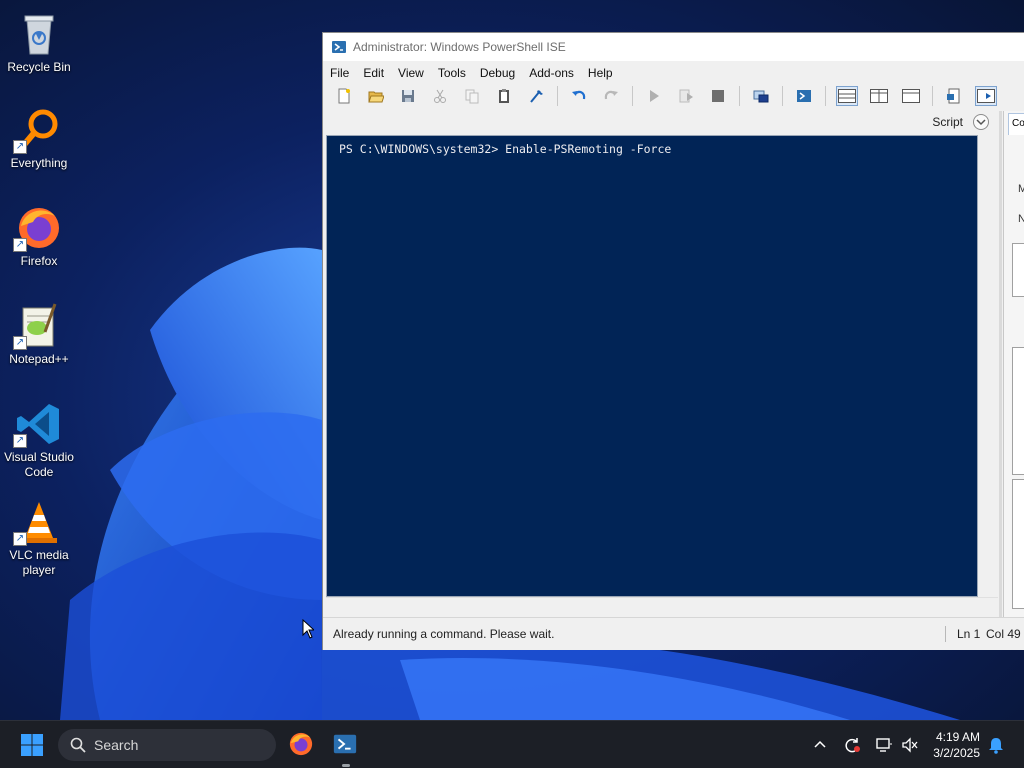 The width and height of the screenshot is (1024, 768). Describe the element at coordinates (988, 366) in the screenshot. I see `console-vertical-scrollbar` at that location.